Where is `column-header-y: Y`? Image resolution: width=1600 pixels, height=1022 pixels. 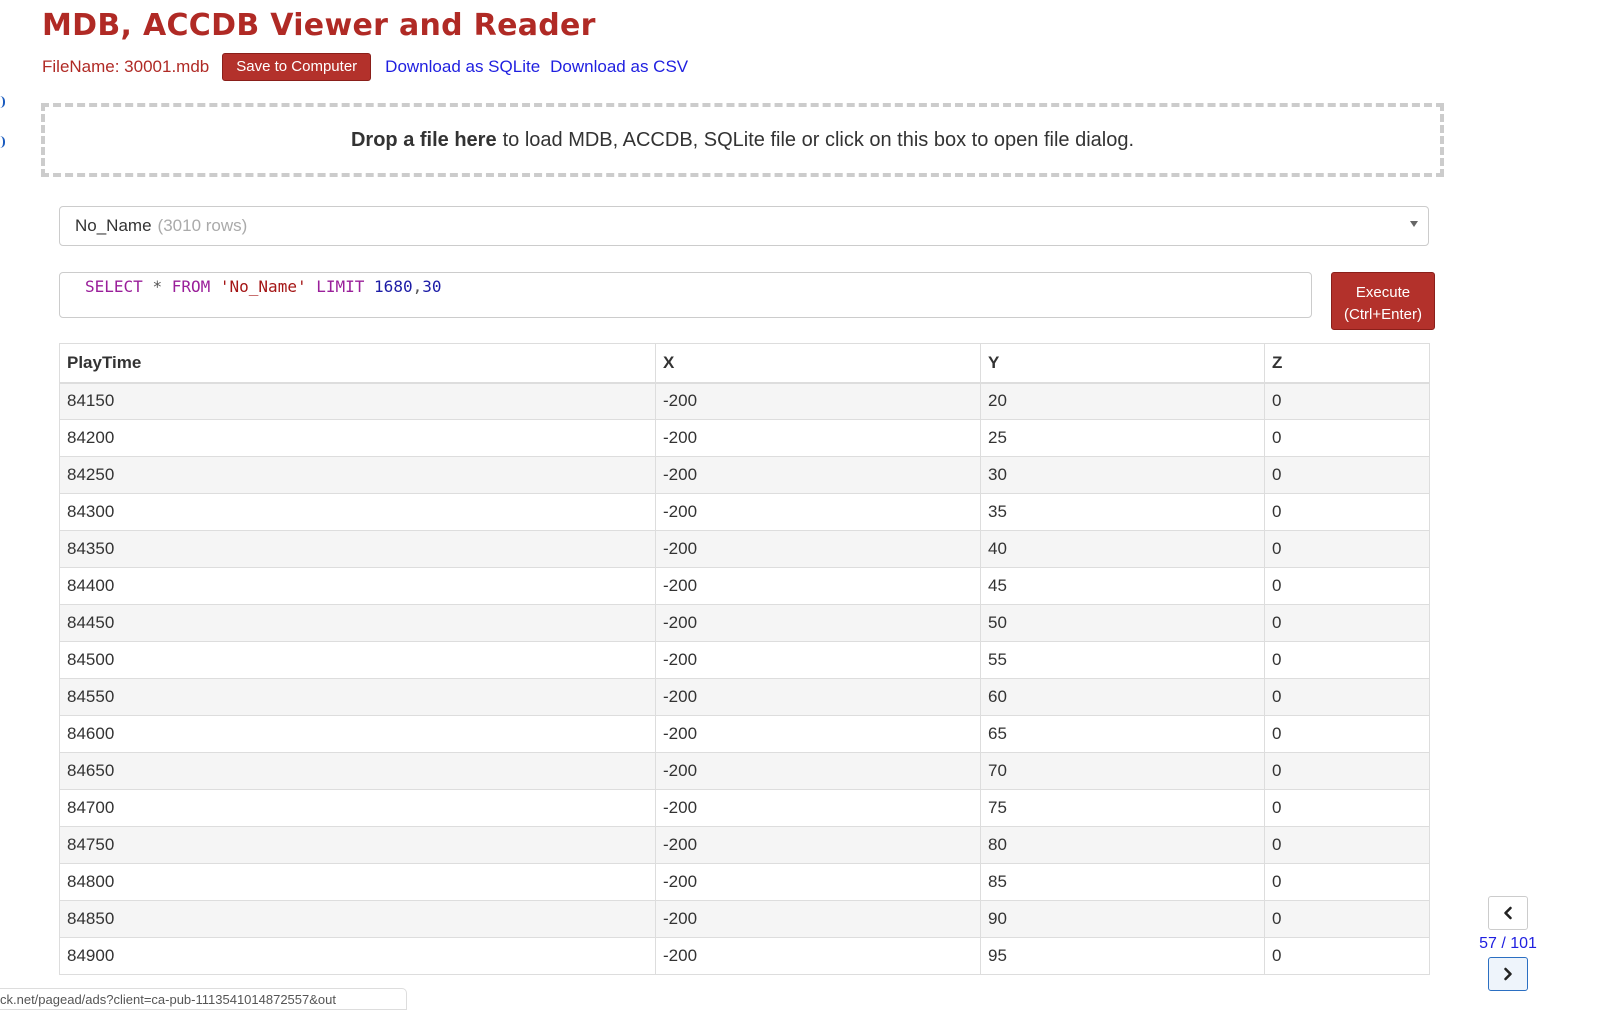 column-header-y: Y is located at coordinates (1122, 363).